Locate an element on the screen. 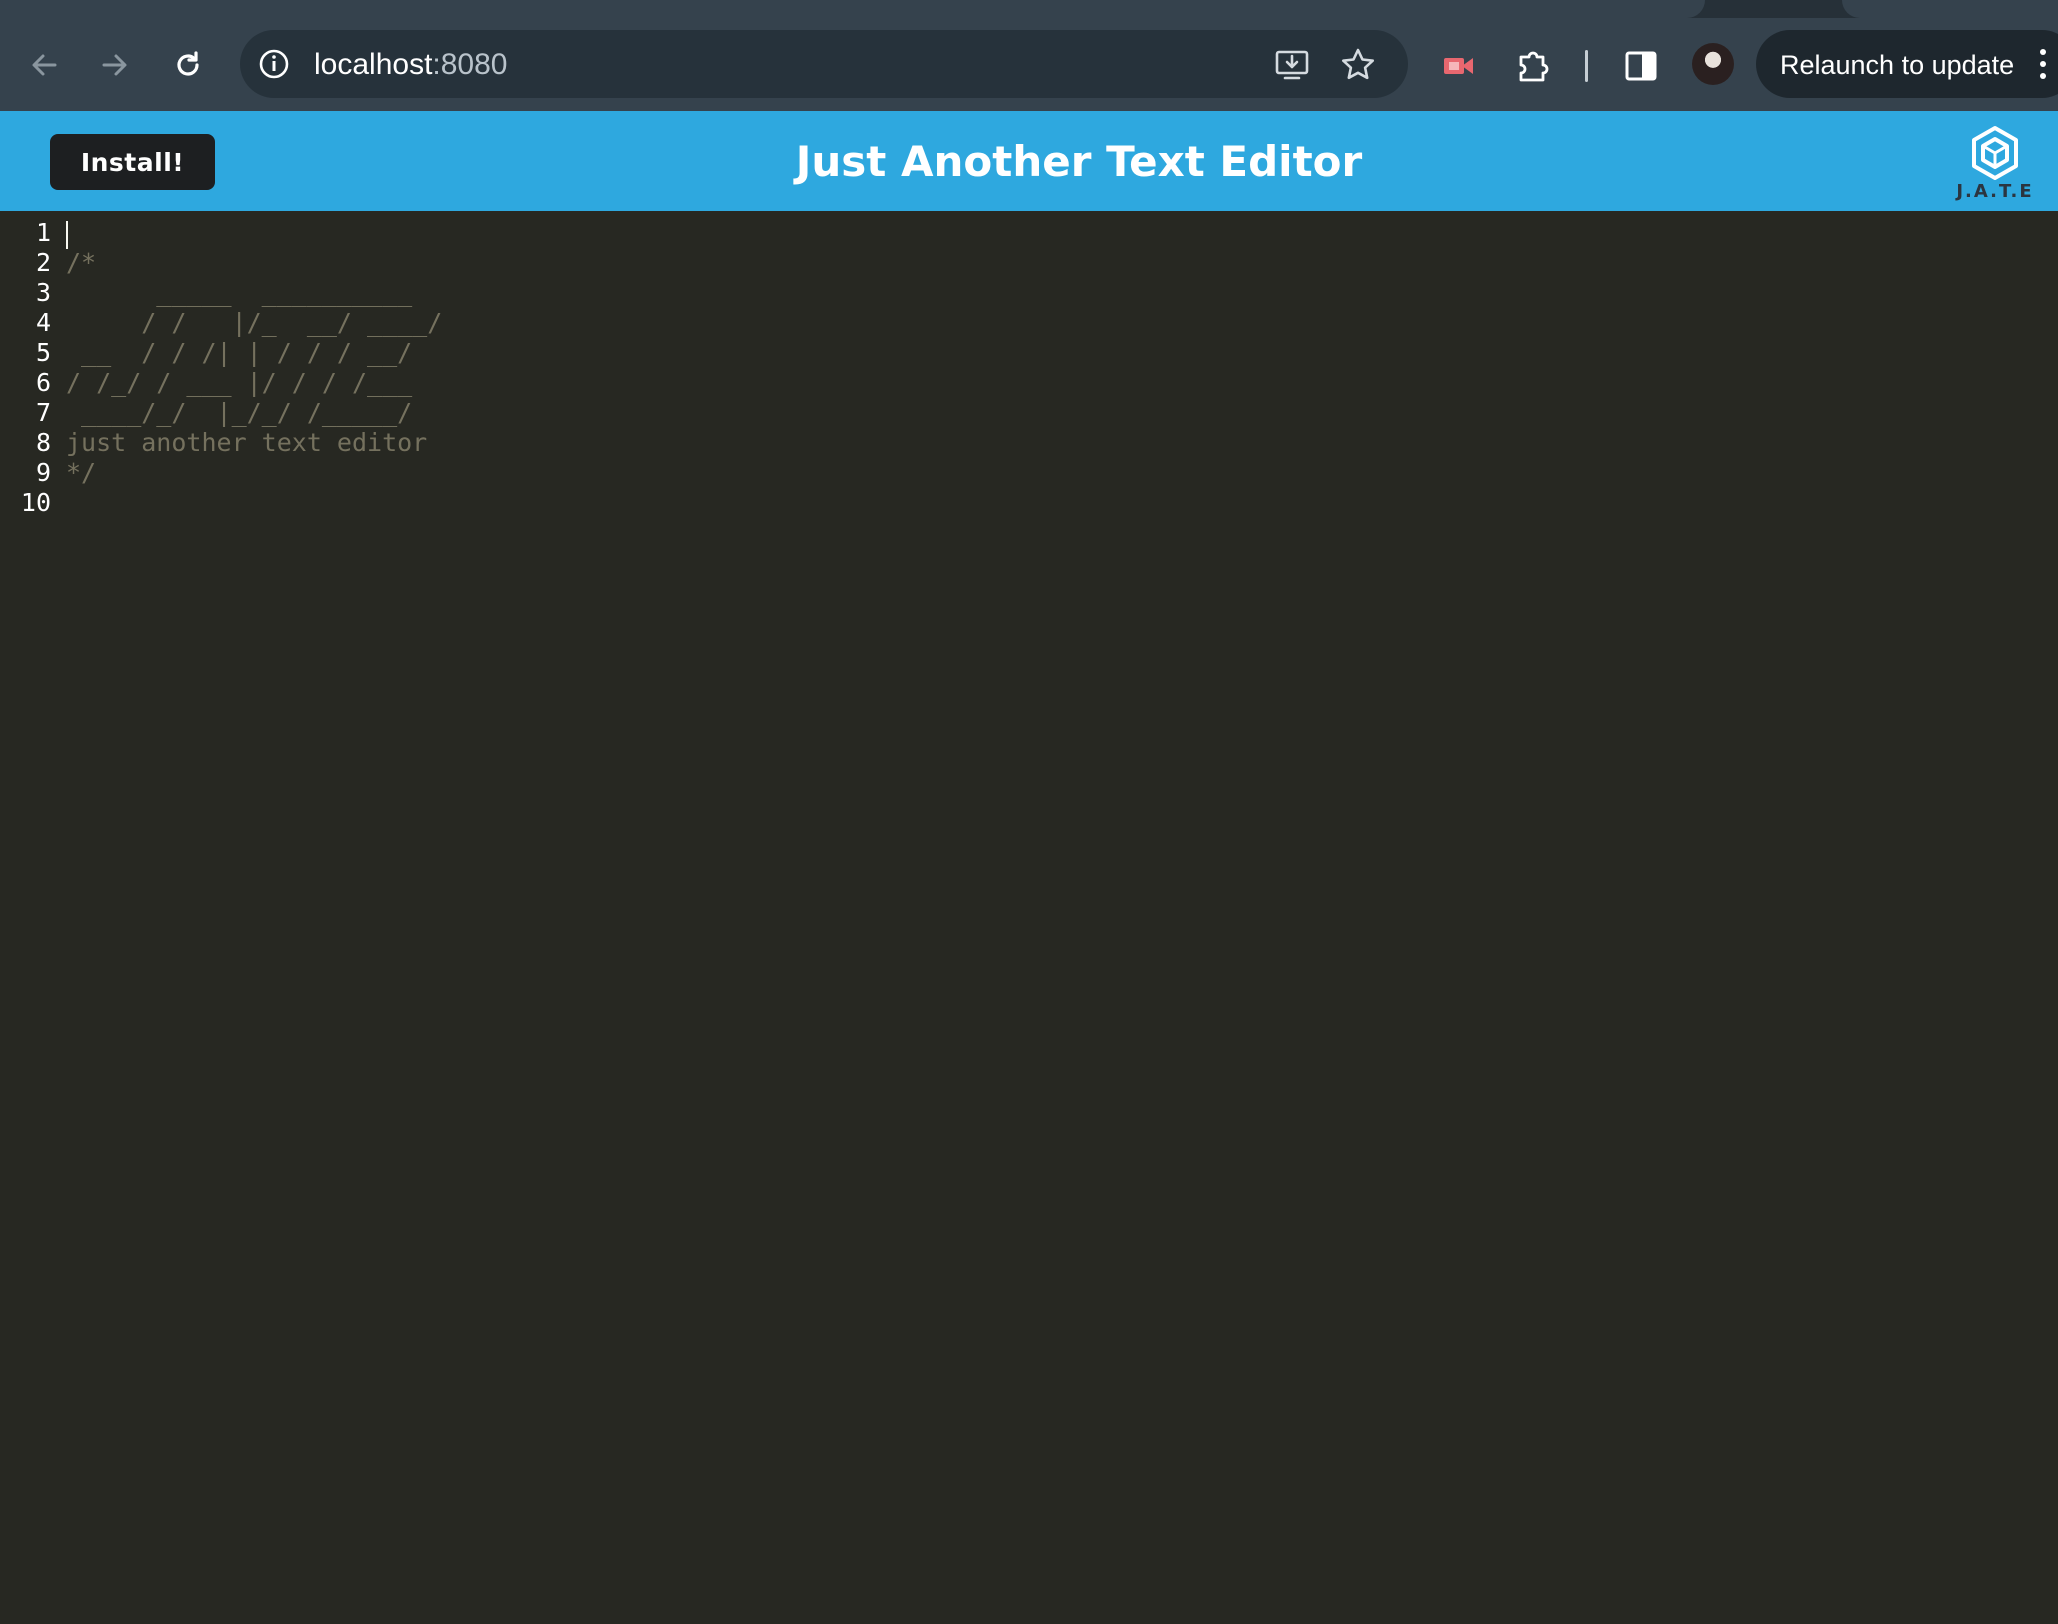 The image size is (2058, 1624). relaunch-button: Relaunch to update is located at coordinates (1907, 64).